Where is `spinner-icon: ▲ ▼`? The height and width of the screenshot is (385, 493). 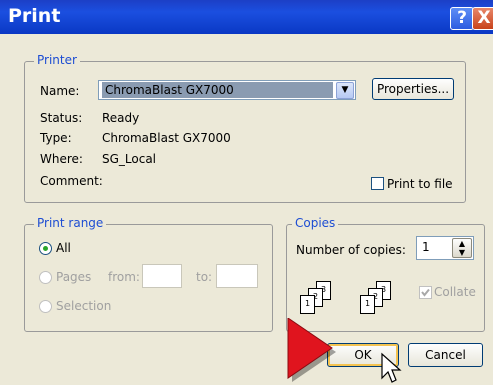 spinner-icon: ▲ ▼ is located at coordinates (462, 248).